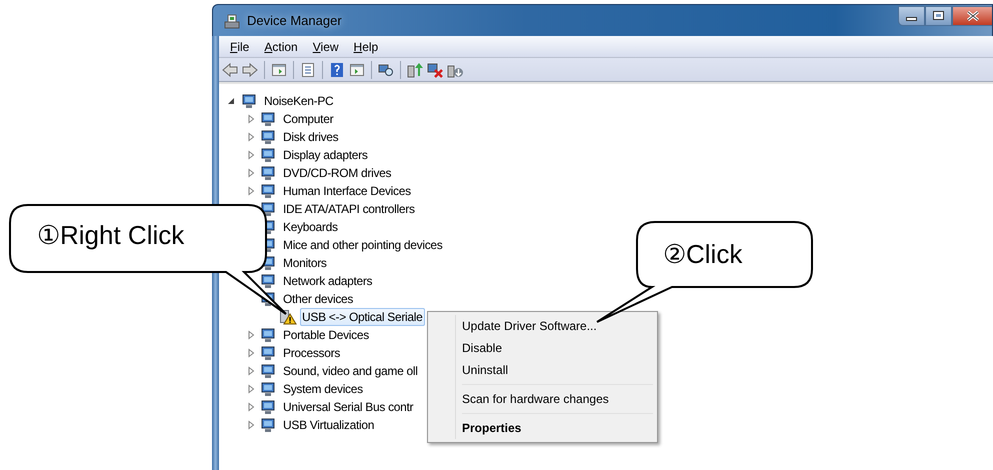  Describe the element at coordinates (294, 21) in the screenshot. I see `window-title: Device Manager` at that location.